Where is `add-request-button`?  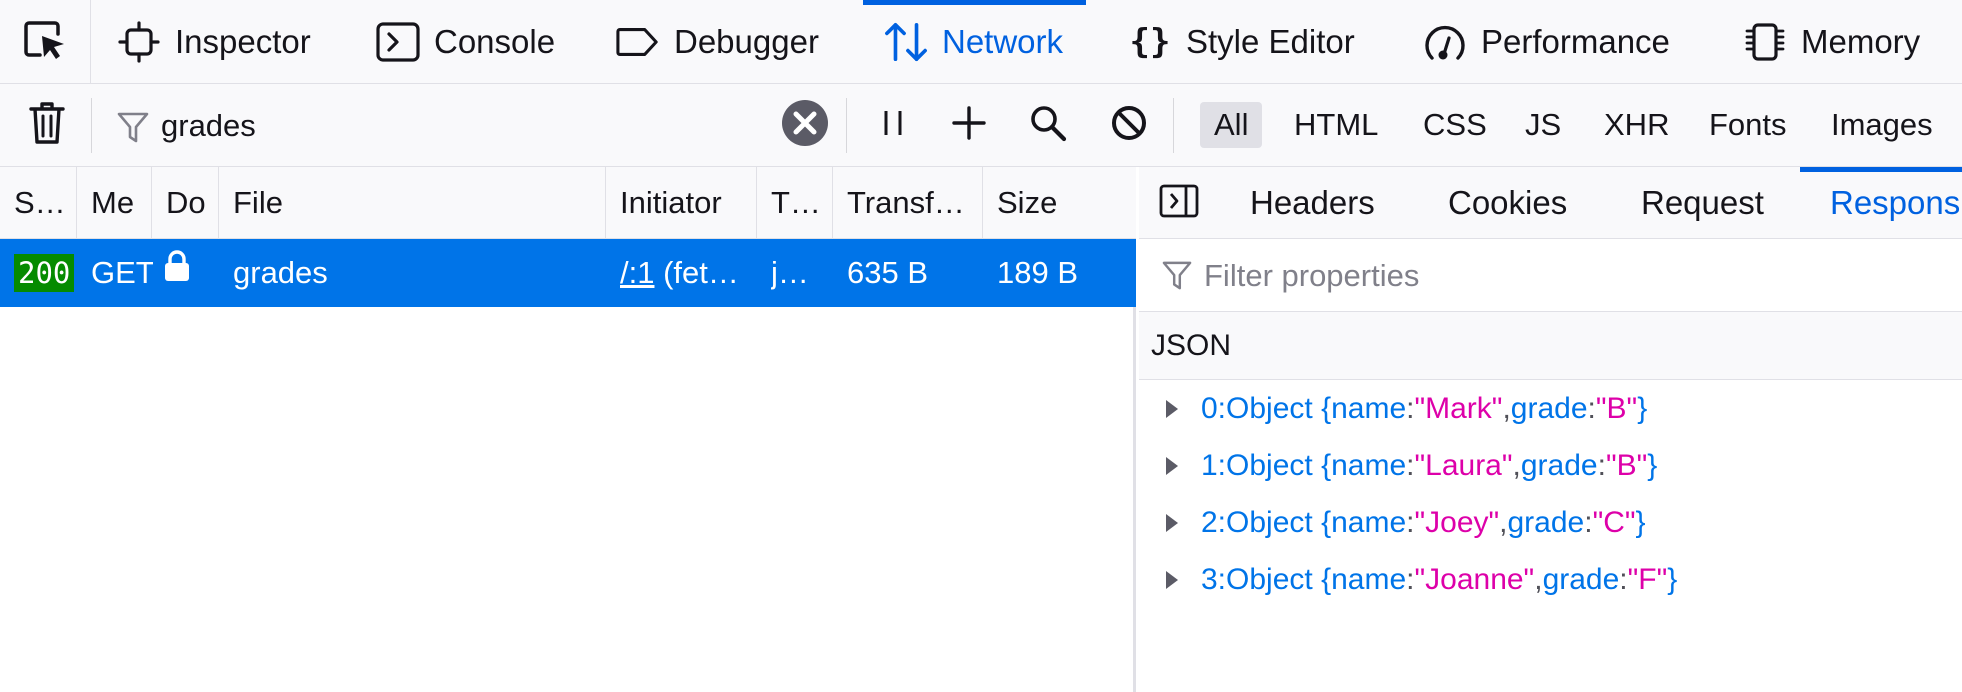 add-request-button is located at coordinates (969, 125).